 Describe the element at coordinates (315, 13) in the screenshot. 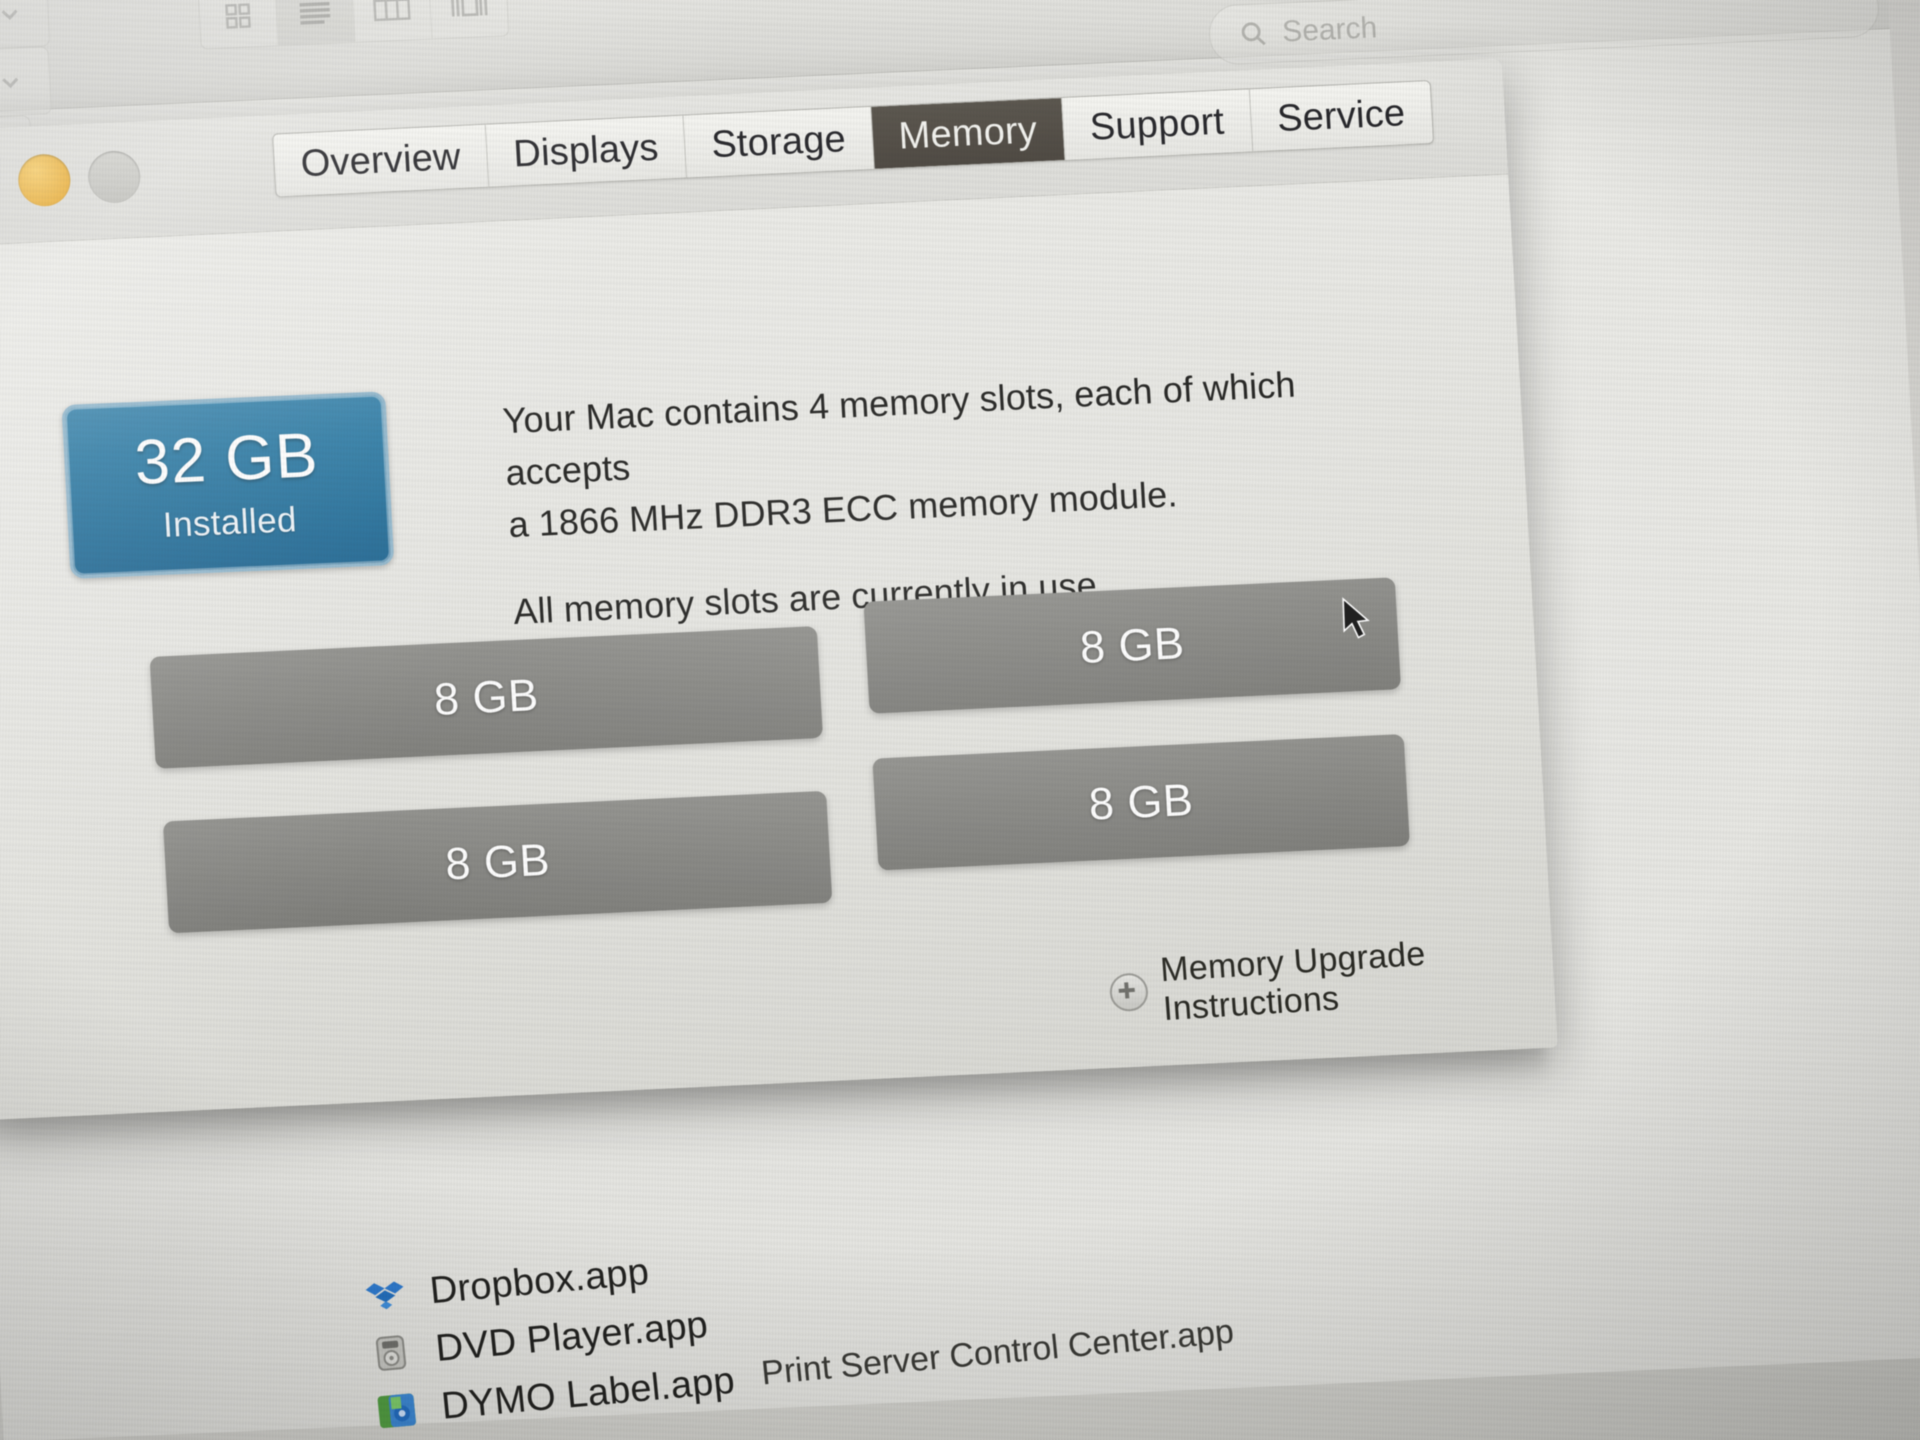

I see `list-icon` at that location.